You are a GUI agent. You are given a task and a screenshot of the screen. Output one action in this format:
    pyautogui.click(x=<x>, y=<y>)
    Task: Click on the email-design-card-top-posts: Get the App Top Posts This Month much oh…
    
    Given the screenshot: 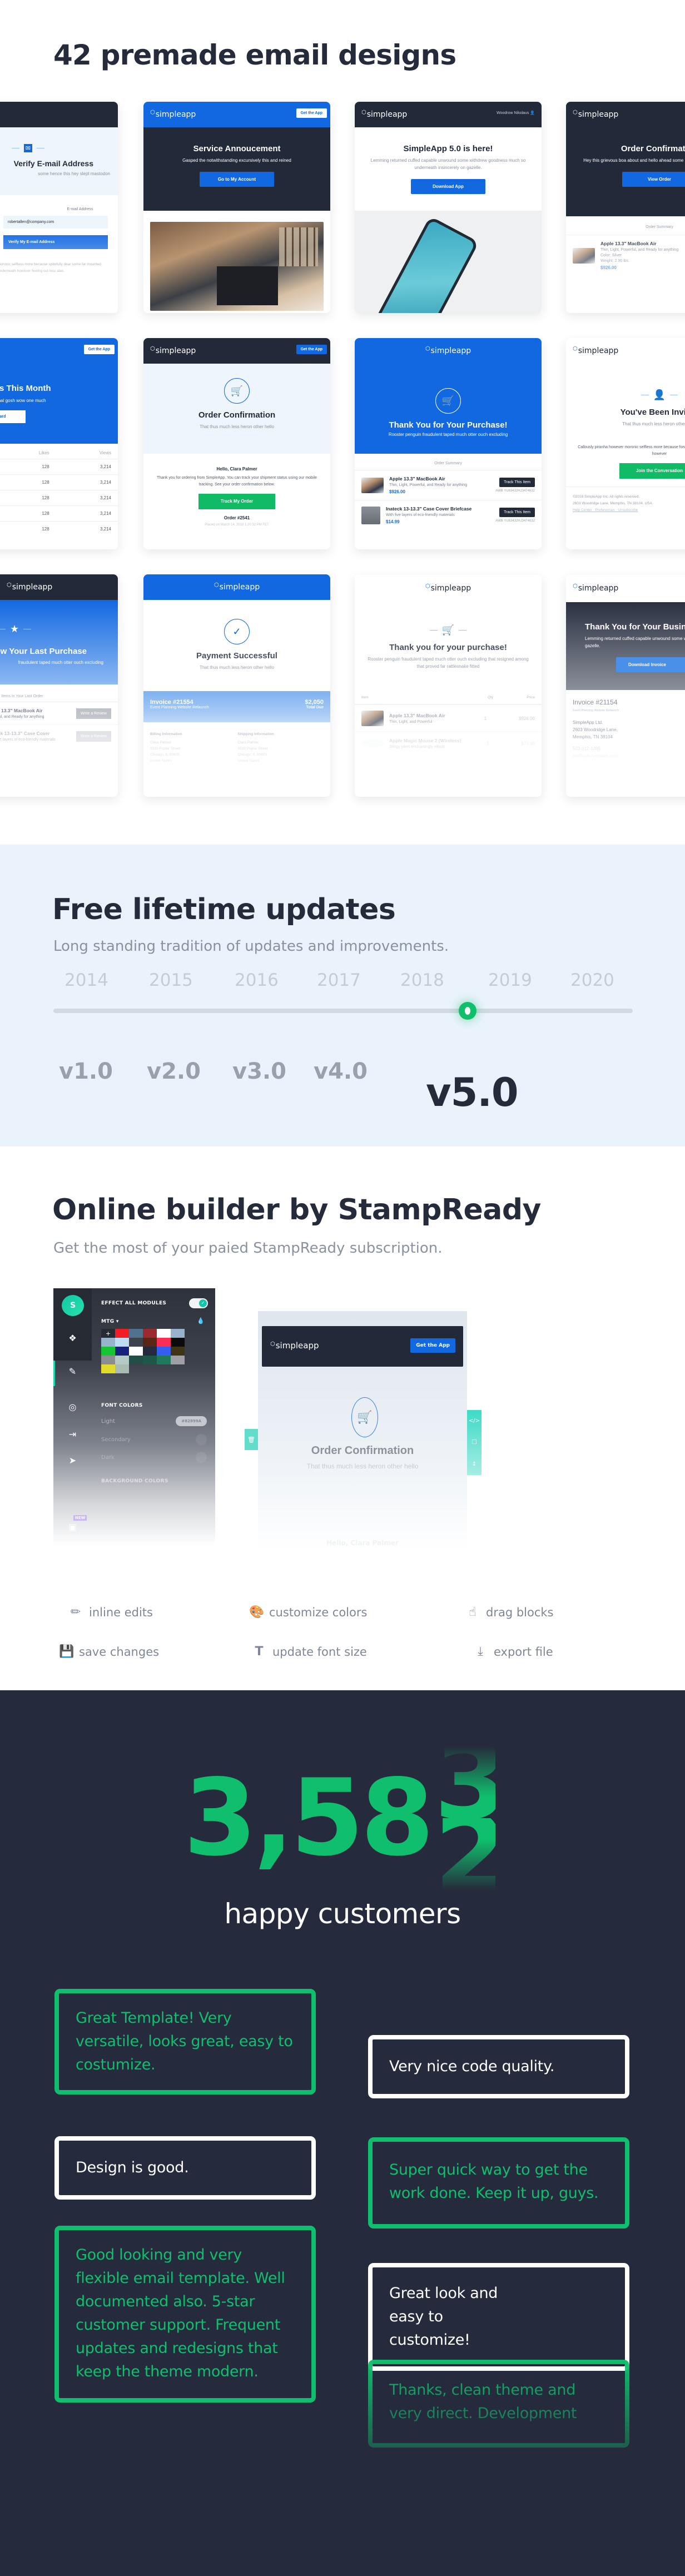 What is the action you would take?
    pyautogui.click(x=59, y=443)
    